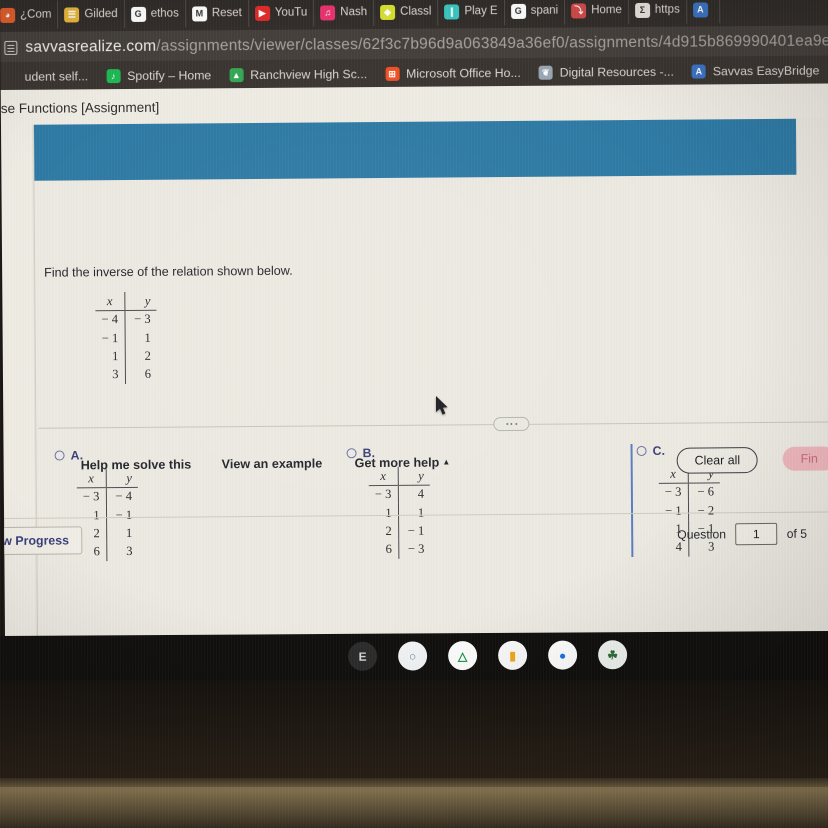 This screenshot has height=828, width=828. What do you see at coordinates (703, 12) in the screenshot?
I see `browser-tab: A` at bounding box center [703, 12].